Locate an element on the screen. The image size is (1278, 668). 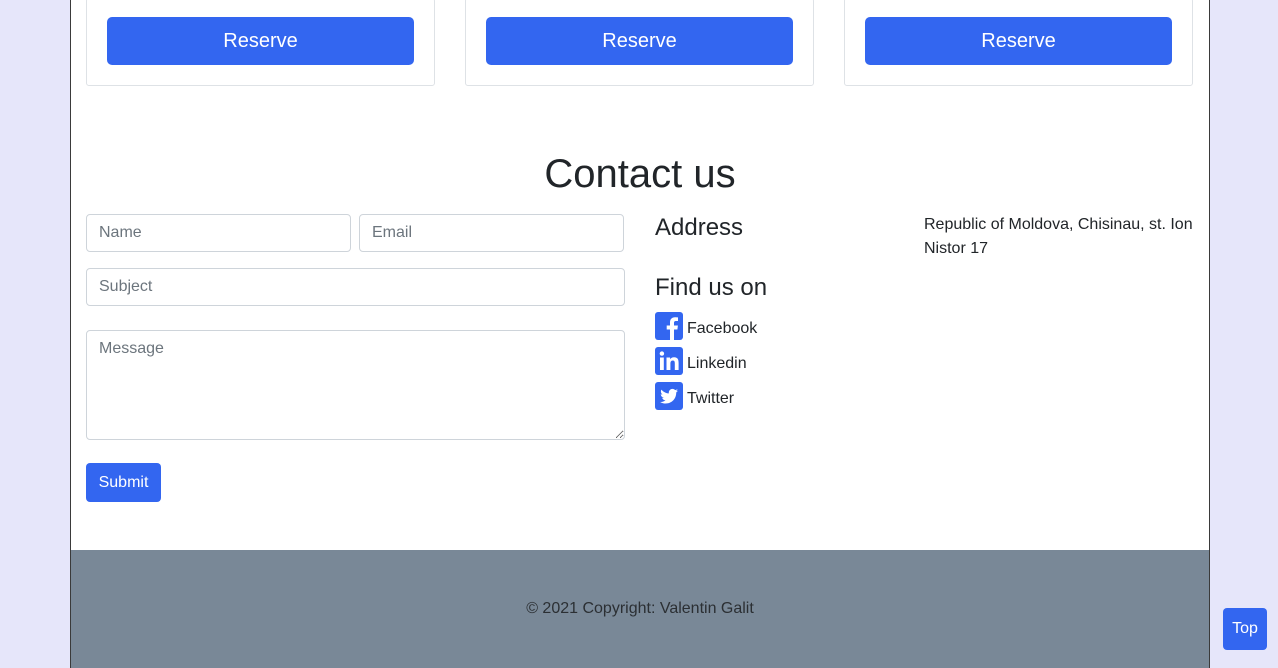
contact-title: Contact us is located at coordinates (640, 174).